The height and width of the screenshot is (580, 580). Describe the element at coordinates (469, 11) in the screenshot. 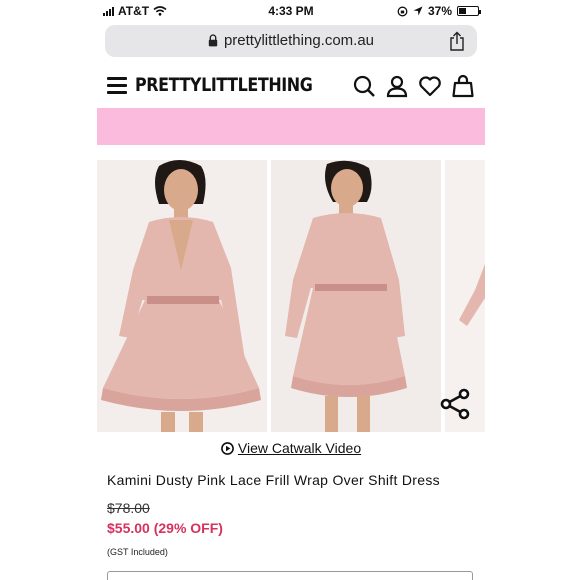

I see `battery-icon` at that location.